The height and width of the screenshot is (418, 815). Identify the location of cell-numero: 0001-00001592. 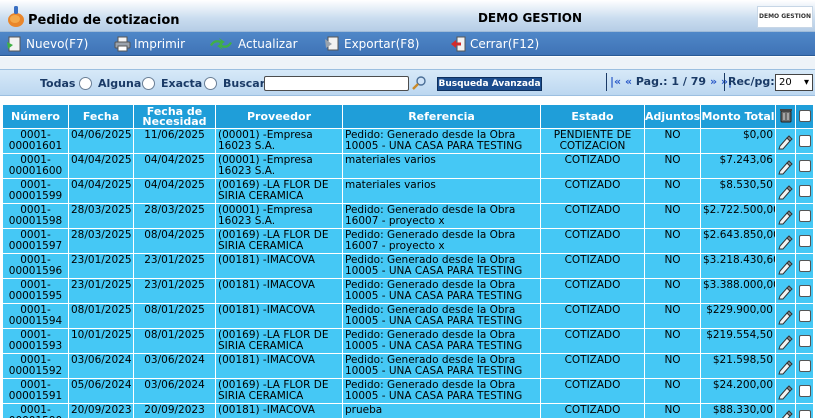
(35, 366).